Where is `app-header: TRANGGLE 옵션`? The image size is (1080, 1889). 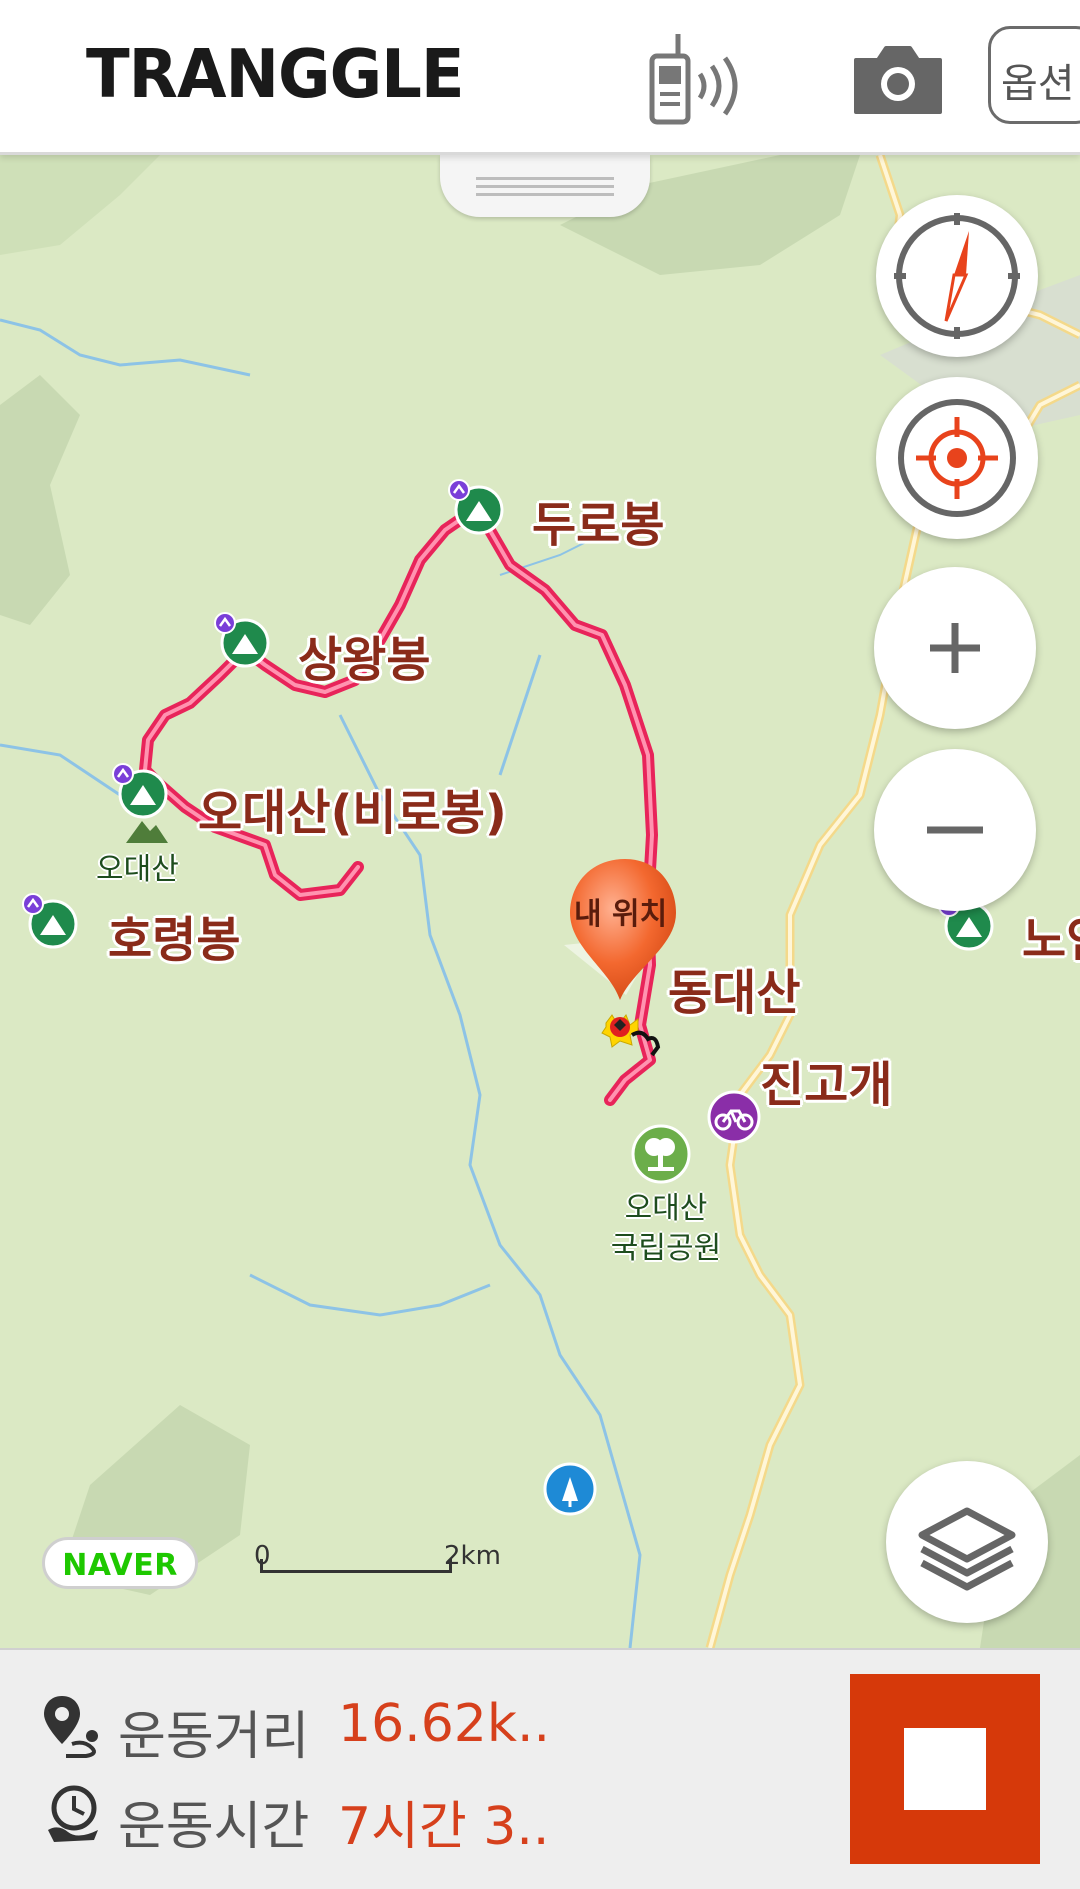 app-header: TRANGGLE 옵션 is located at coordinates (540, 77).